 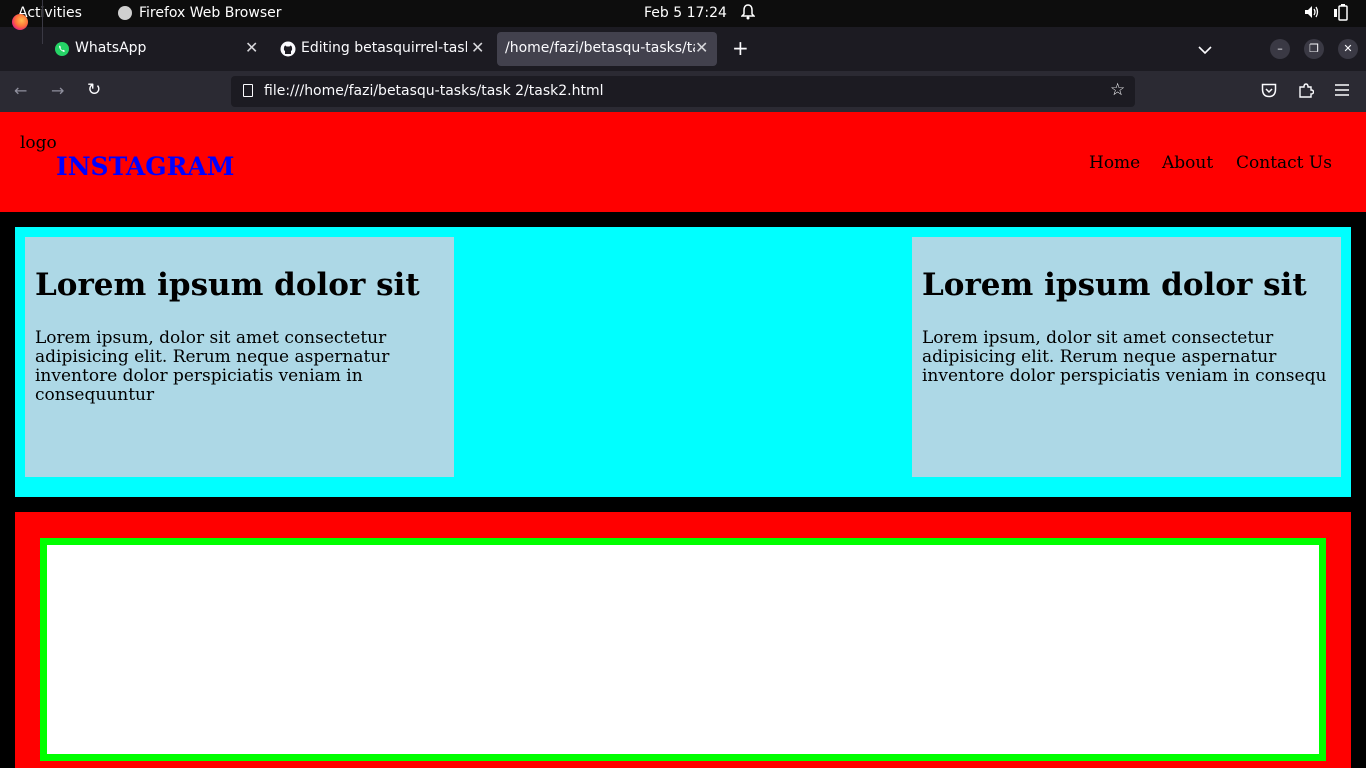 I want to click on volume-icon, so click(x=1312, y=14).